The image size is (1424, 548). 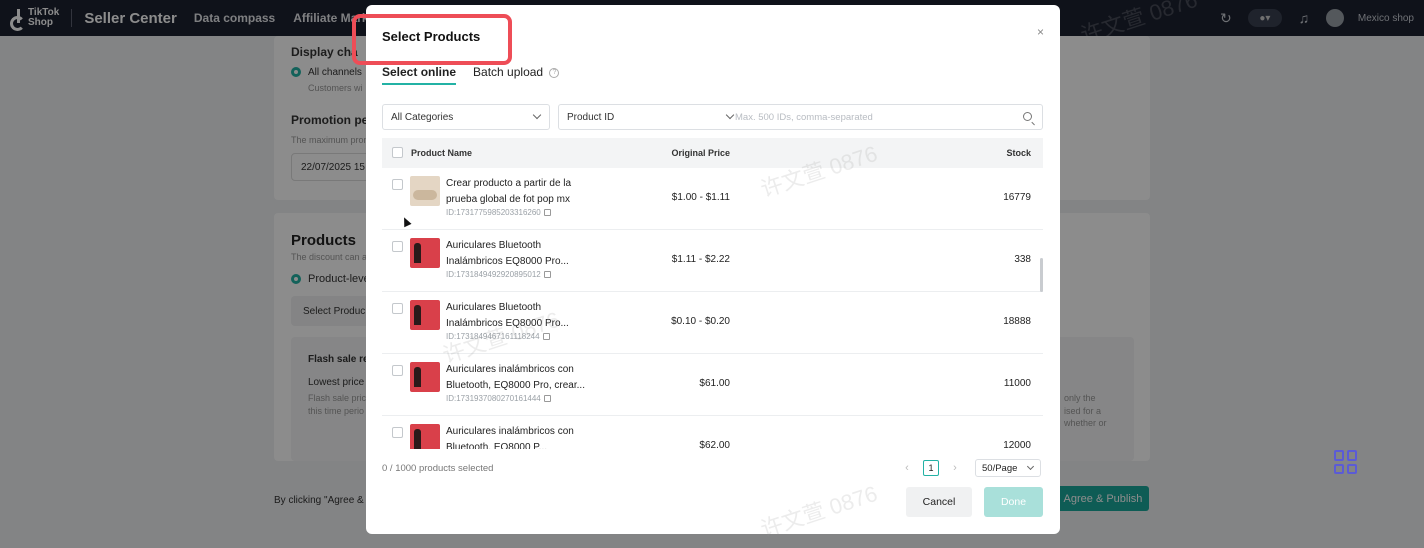 What do you see at coordinates (1018, 153) in the screenshot?
I see `col-stock: Stock` at bounding box center [1018, 153].